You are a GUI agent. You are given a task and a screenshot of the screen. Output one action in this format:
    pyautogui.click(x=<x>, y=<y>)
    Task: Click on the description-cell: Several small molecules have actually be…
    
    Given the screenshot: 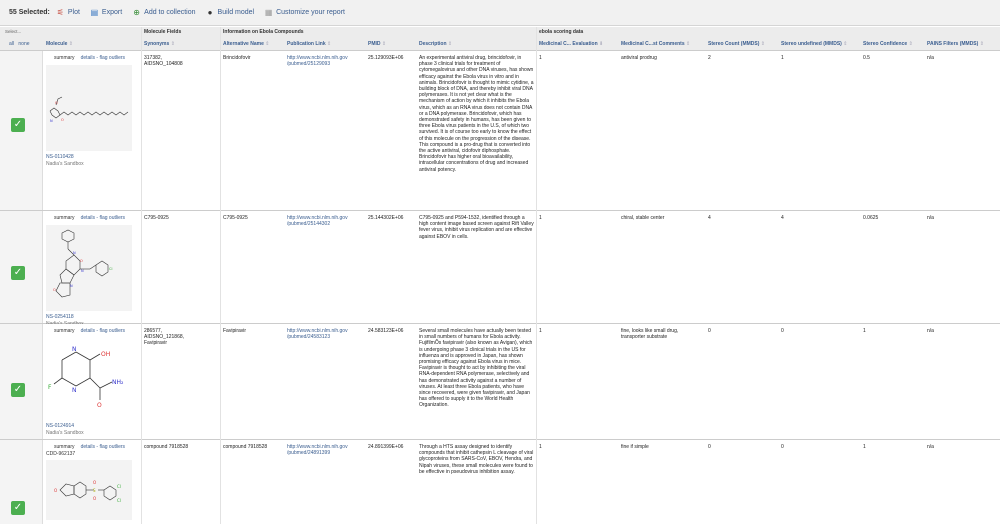 What is the action you would take?
    pyautogui.click(x=476, y=368)
    